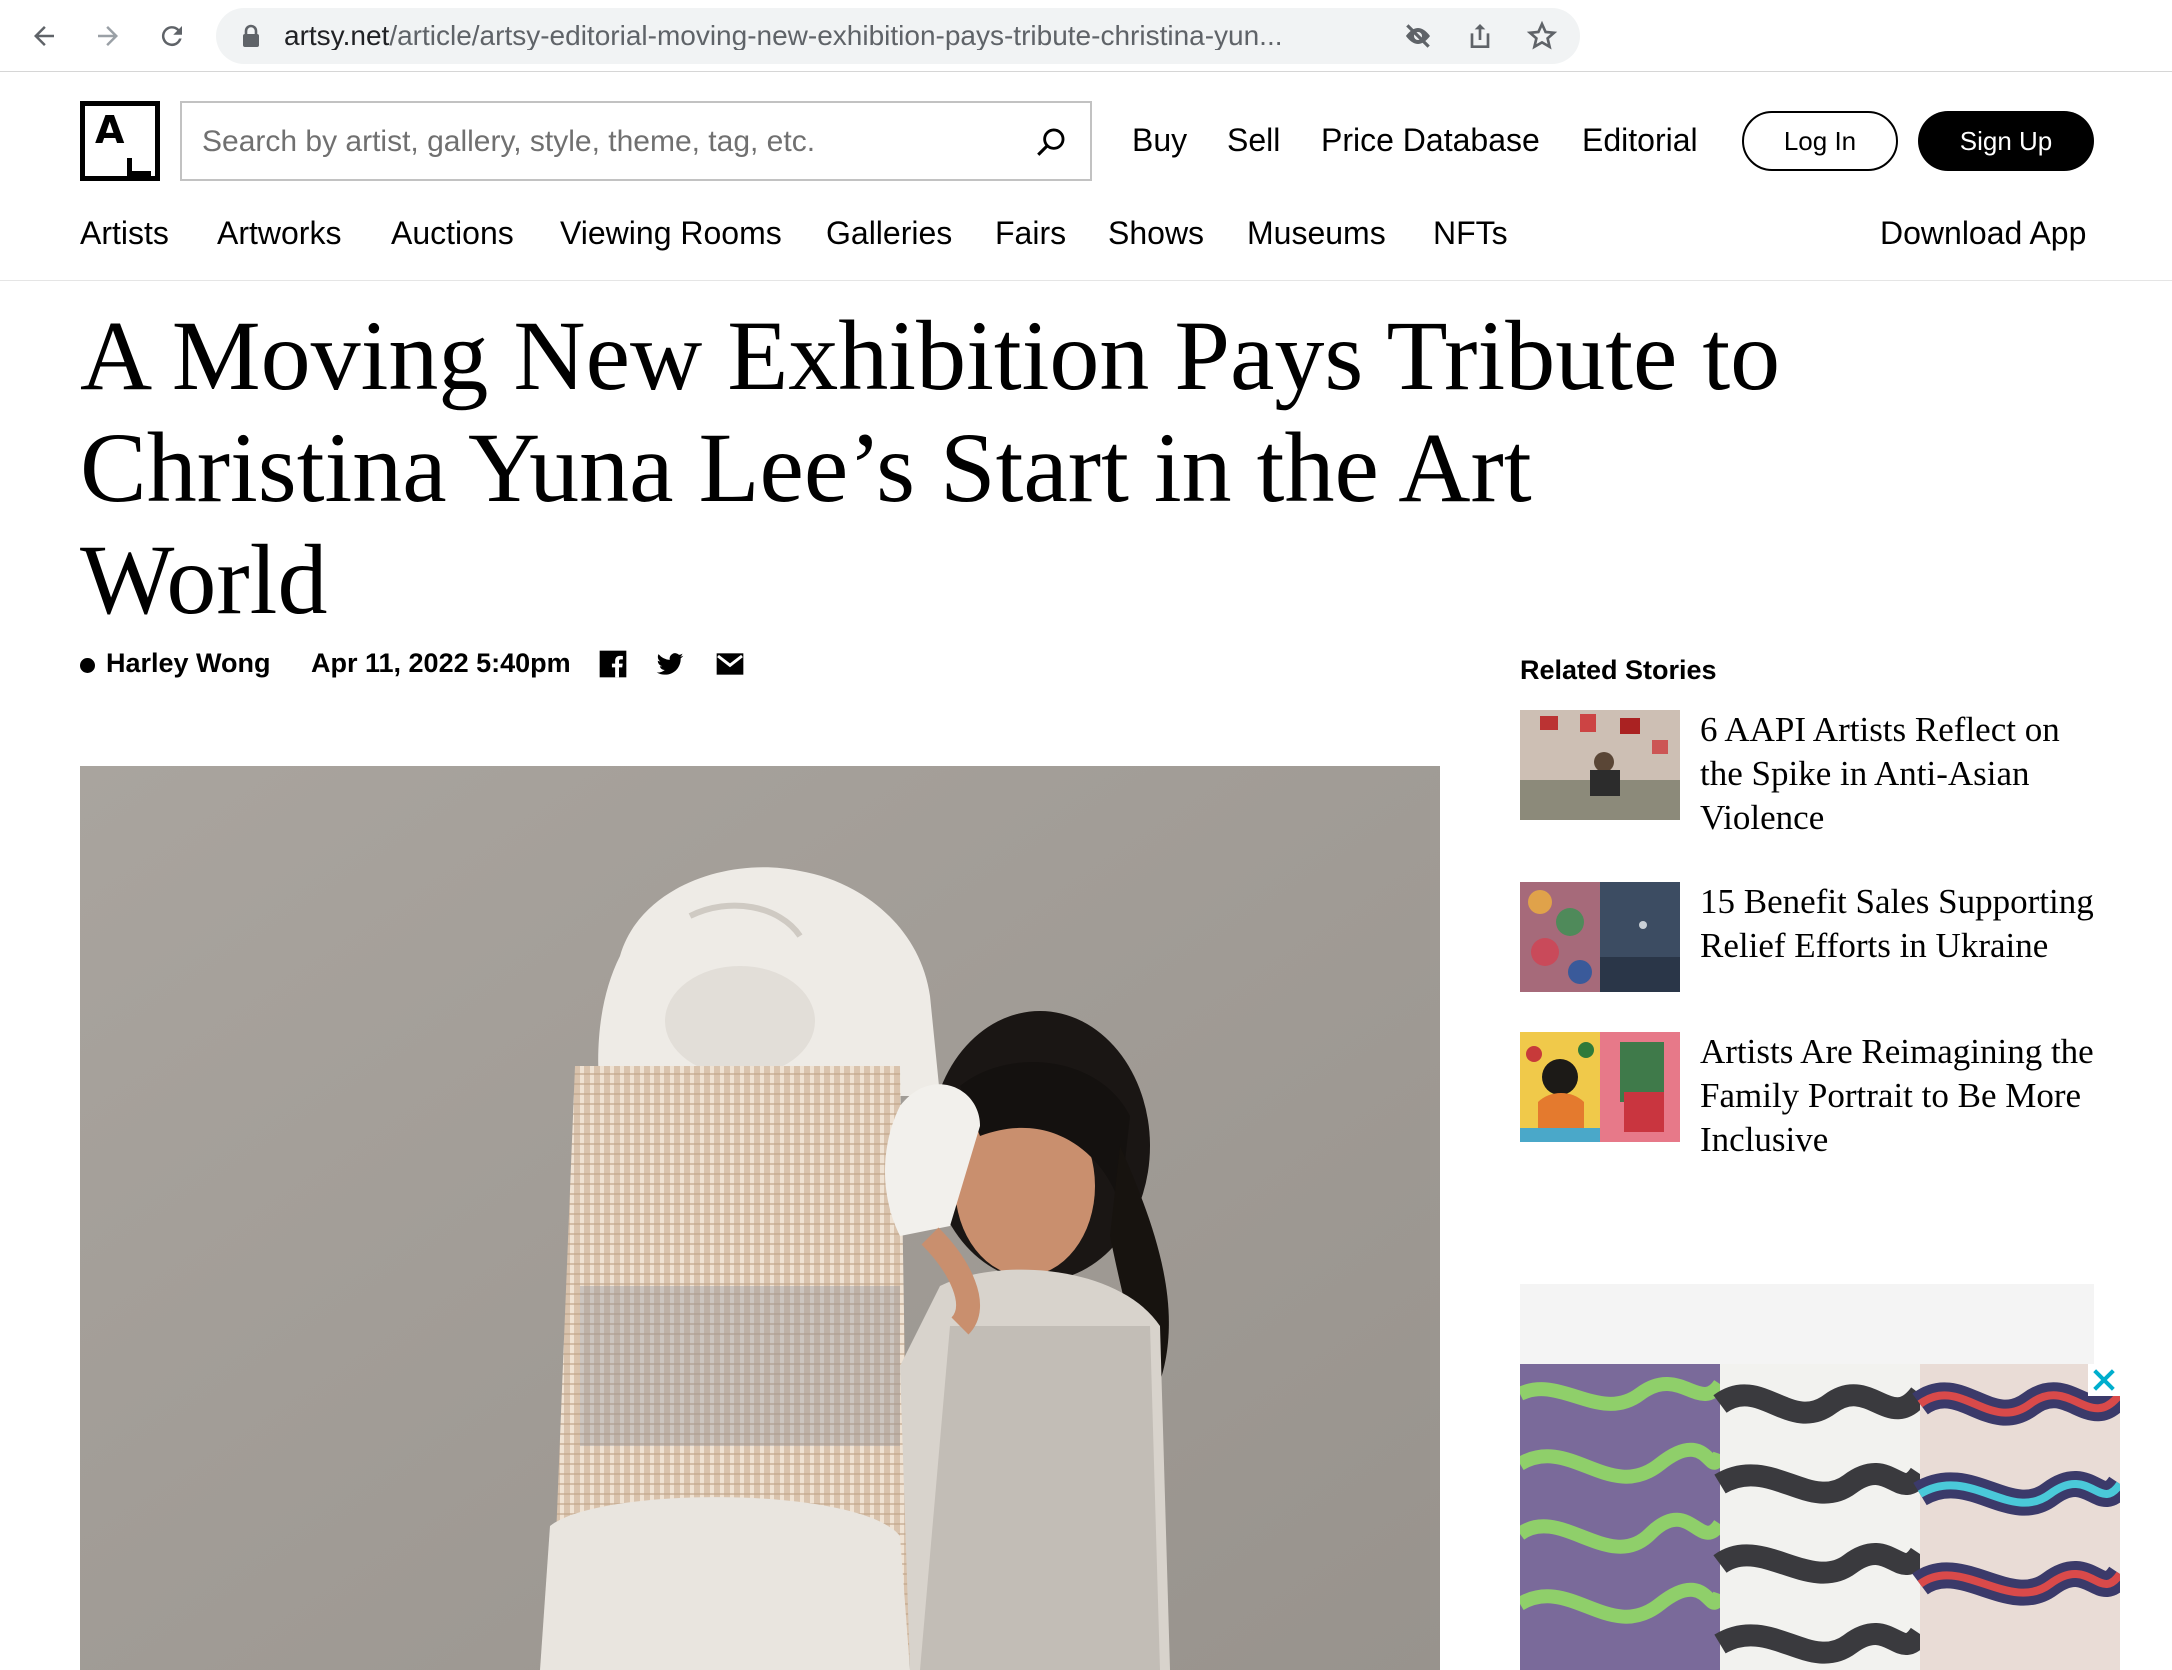 This screenshot has height=1670, width=2172. I want to click on back-arrow-icon, so click(44, 36).